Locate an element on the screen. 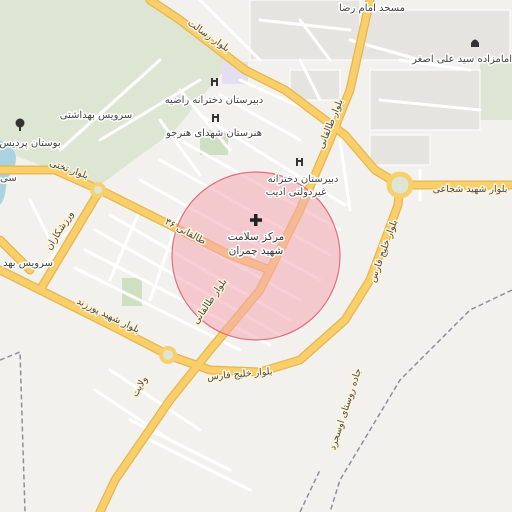 The height and width of the screenshot is (512, 512). poi-adib-line1: دبیرستان دخترانه is located at coordinates (303, 180).